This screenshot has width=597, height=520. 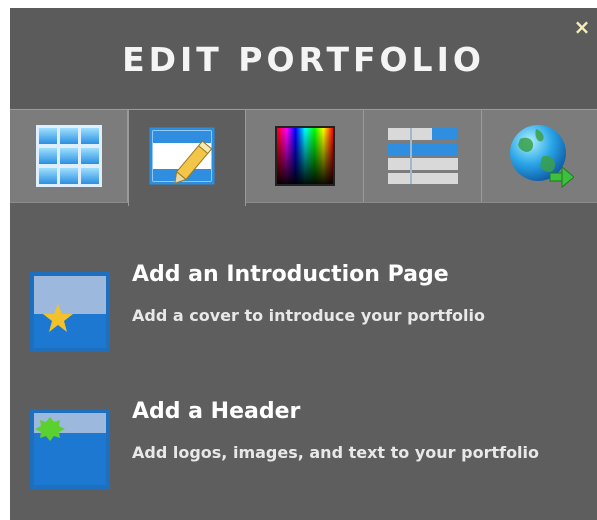 I want to click on edit-page-icon, so click(x=182, y=156).